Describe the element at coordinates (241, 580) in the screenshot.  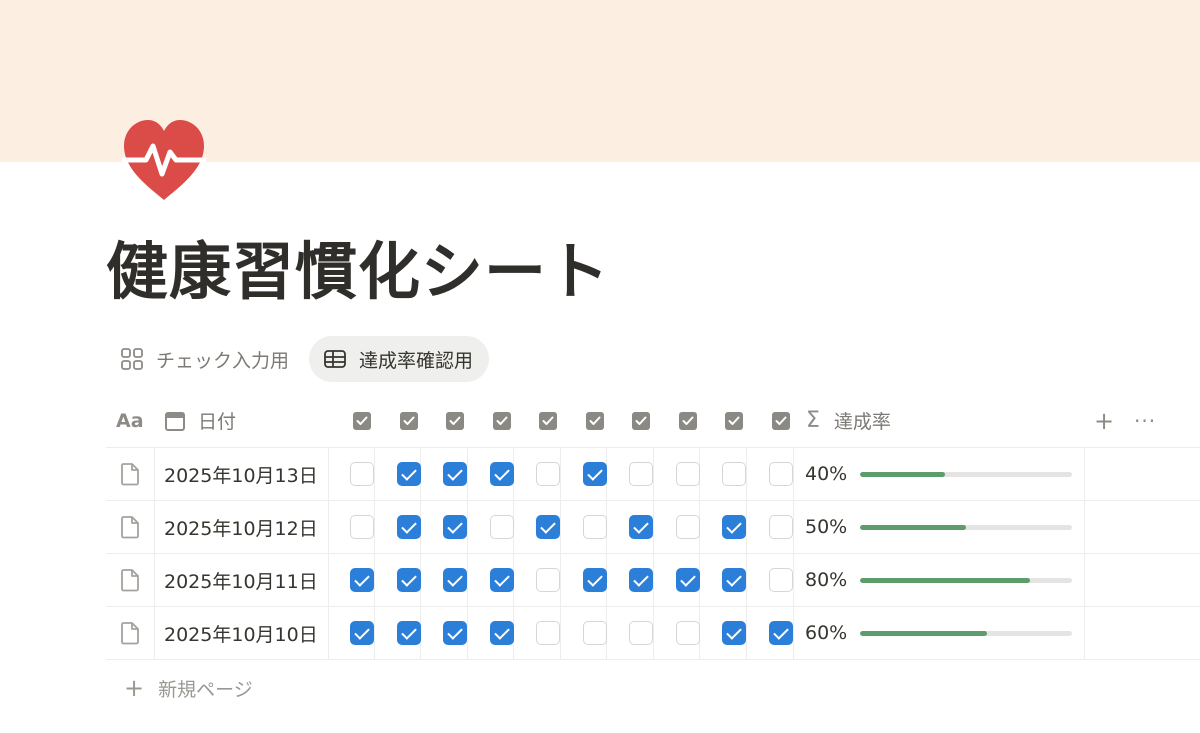
I see `row-date: 2025年10月11日` at that location.